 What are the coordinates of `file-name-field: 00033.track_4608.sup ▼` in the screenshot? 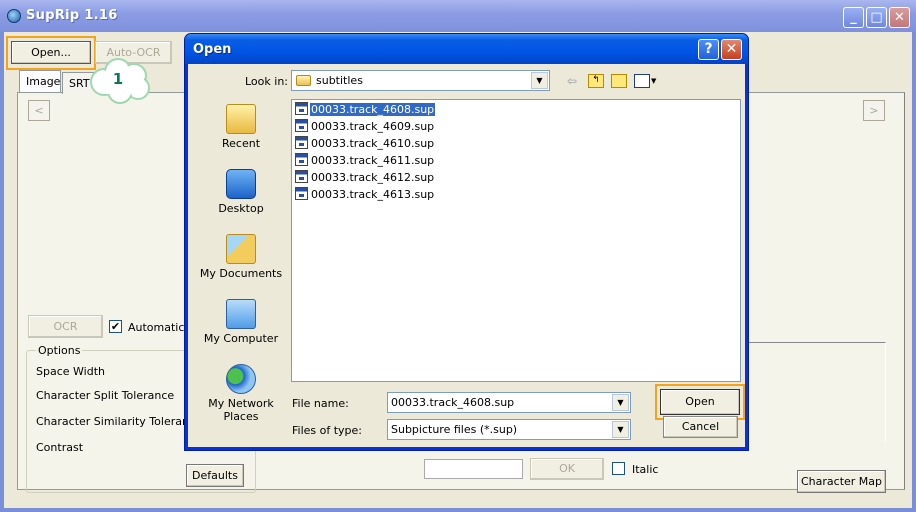 It's located at (509, 402).